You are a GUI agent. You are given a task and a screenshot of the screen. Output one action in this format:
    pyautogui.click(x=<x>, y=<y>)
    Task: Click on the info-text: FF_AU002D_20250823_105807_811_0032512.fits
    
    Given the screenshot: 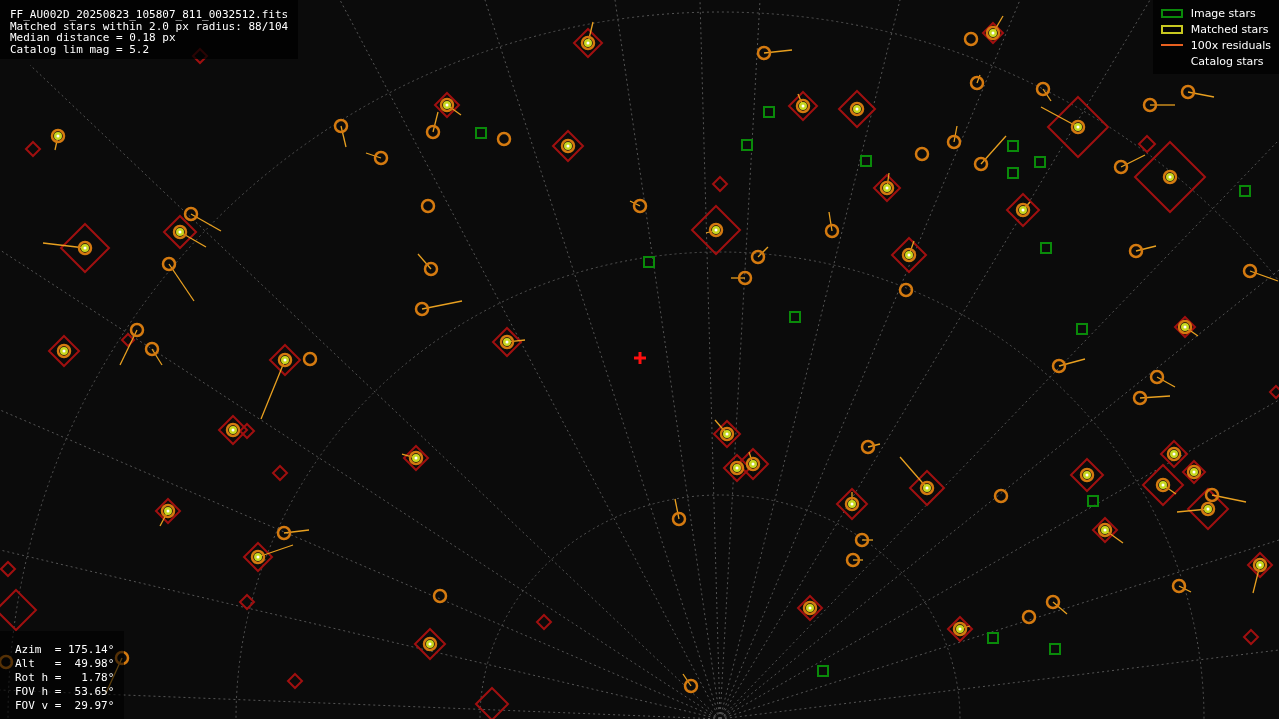 What is the action you would take?
    pyautogui.click(x=149, y=15)
    